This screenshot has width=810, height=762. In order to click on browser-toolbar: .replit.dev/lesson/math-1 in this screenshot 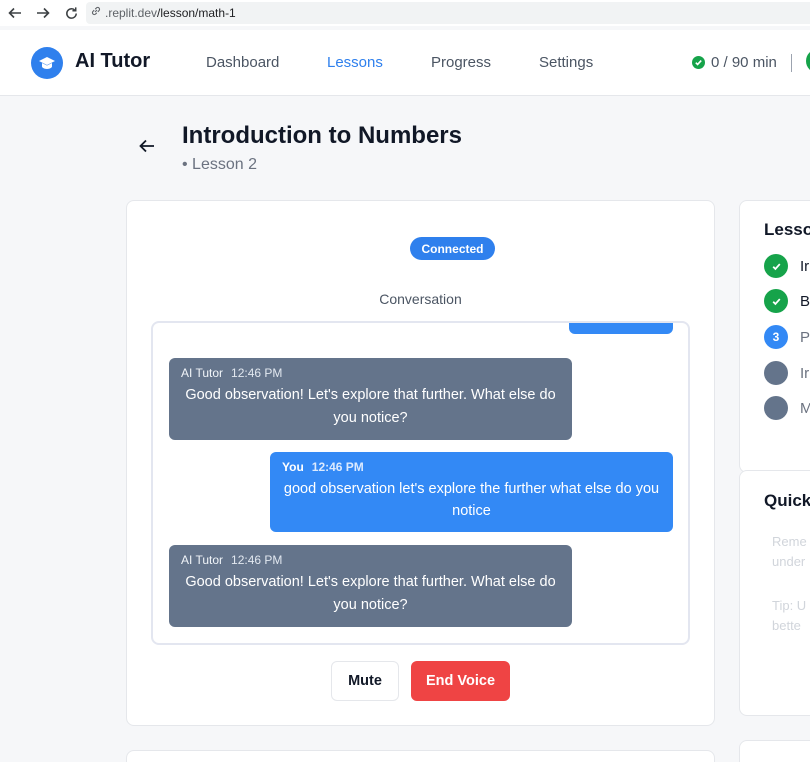, I will do `click(405, 13)`.